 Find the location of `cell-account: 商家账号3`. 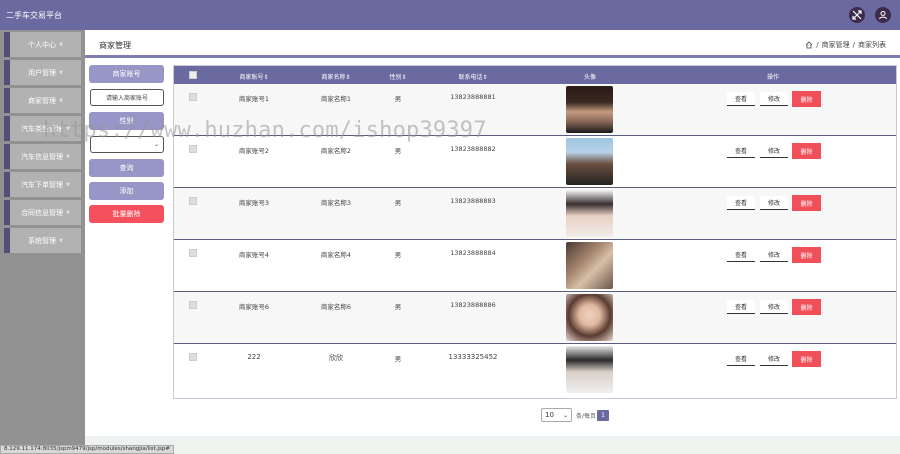

cell-account: 商家账号3 is located at coordinates (254, 203).